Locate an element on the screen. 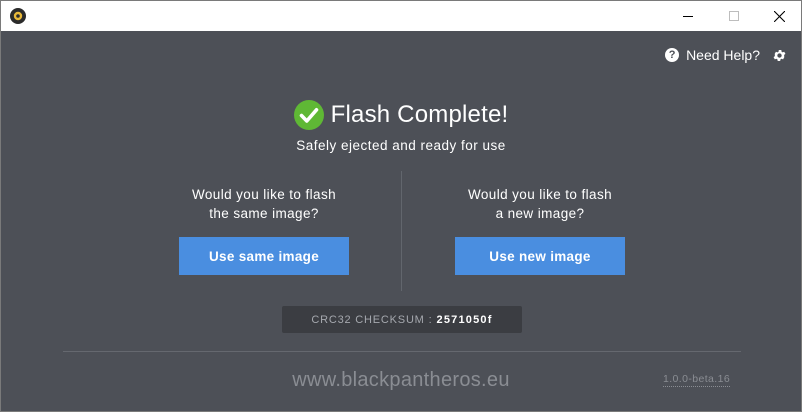 The image size is (802, 412). gear-icon is located at coordinates (779, 55).